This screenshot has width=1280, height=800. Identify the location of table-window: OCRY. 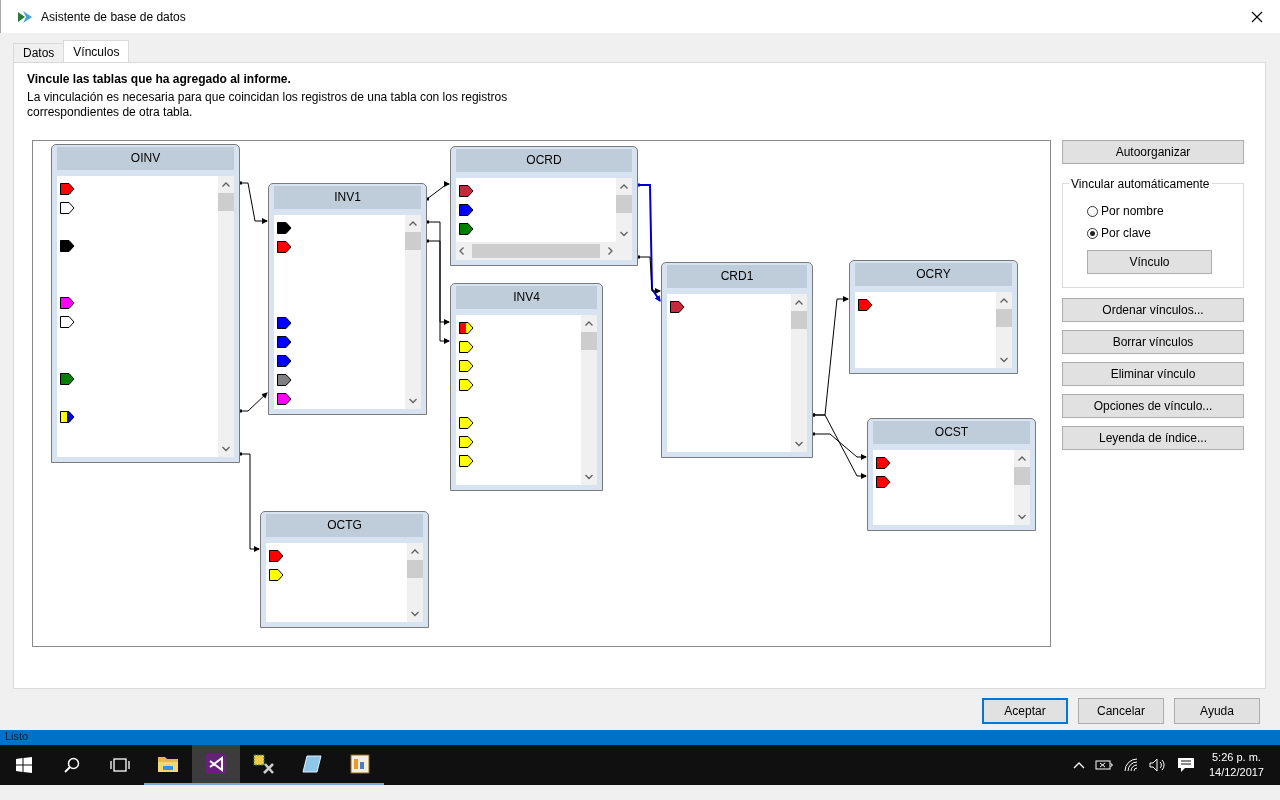
(933, 317).